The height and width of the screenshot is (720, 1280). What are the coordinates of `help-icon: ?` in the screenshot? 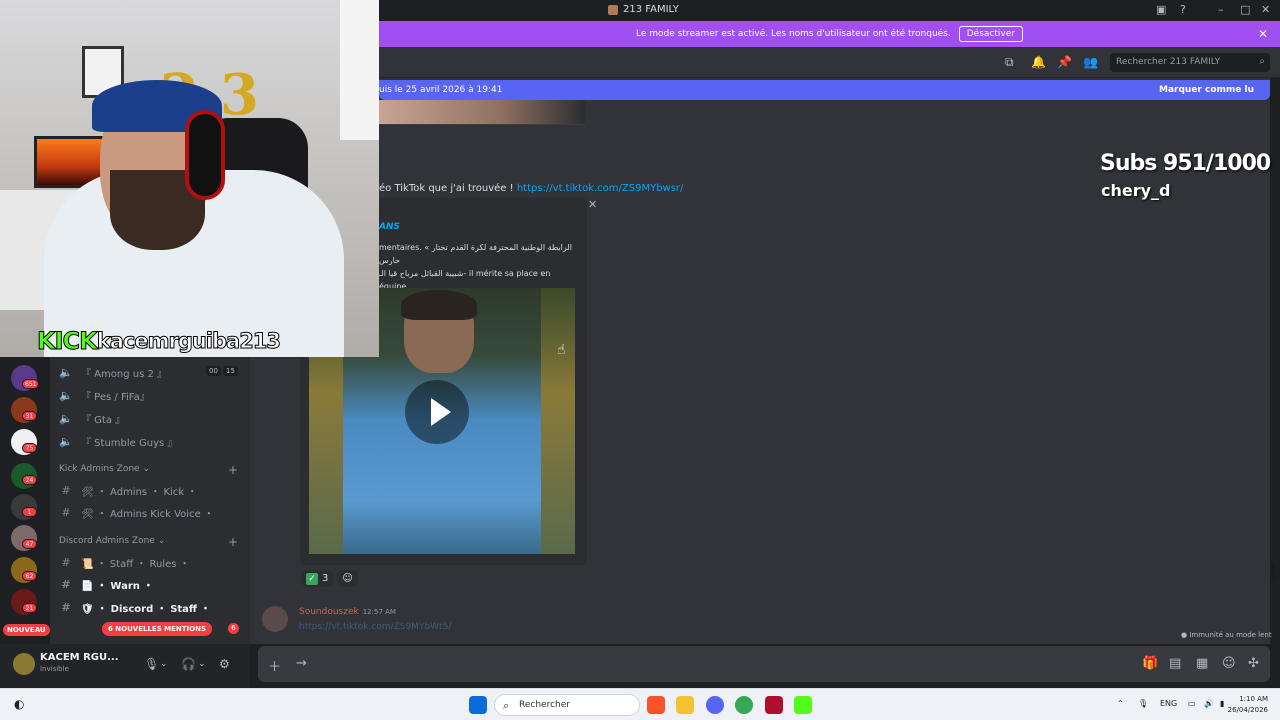 It's located at (1183, 9).